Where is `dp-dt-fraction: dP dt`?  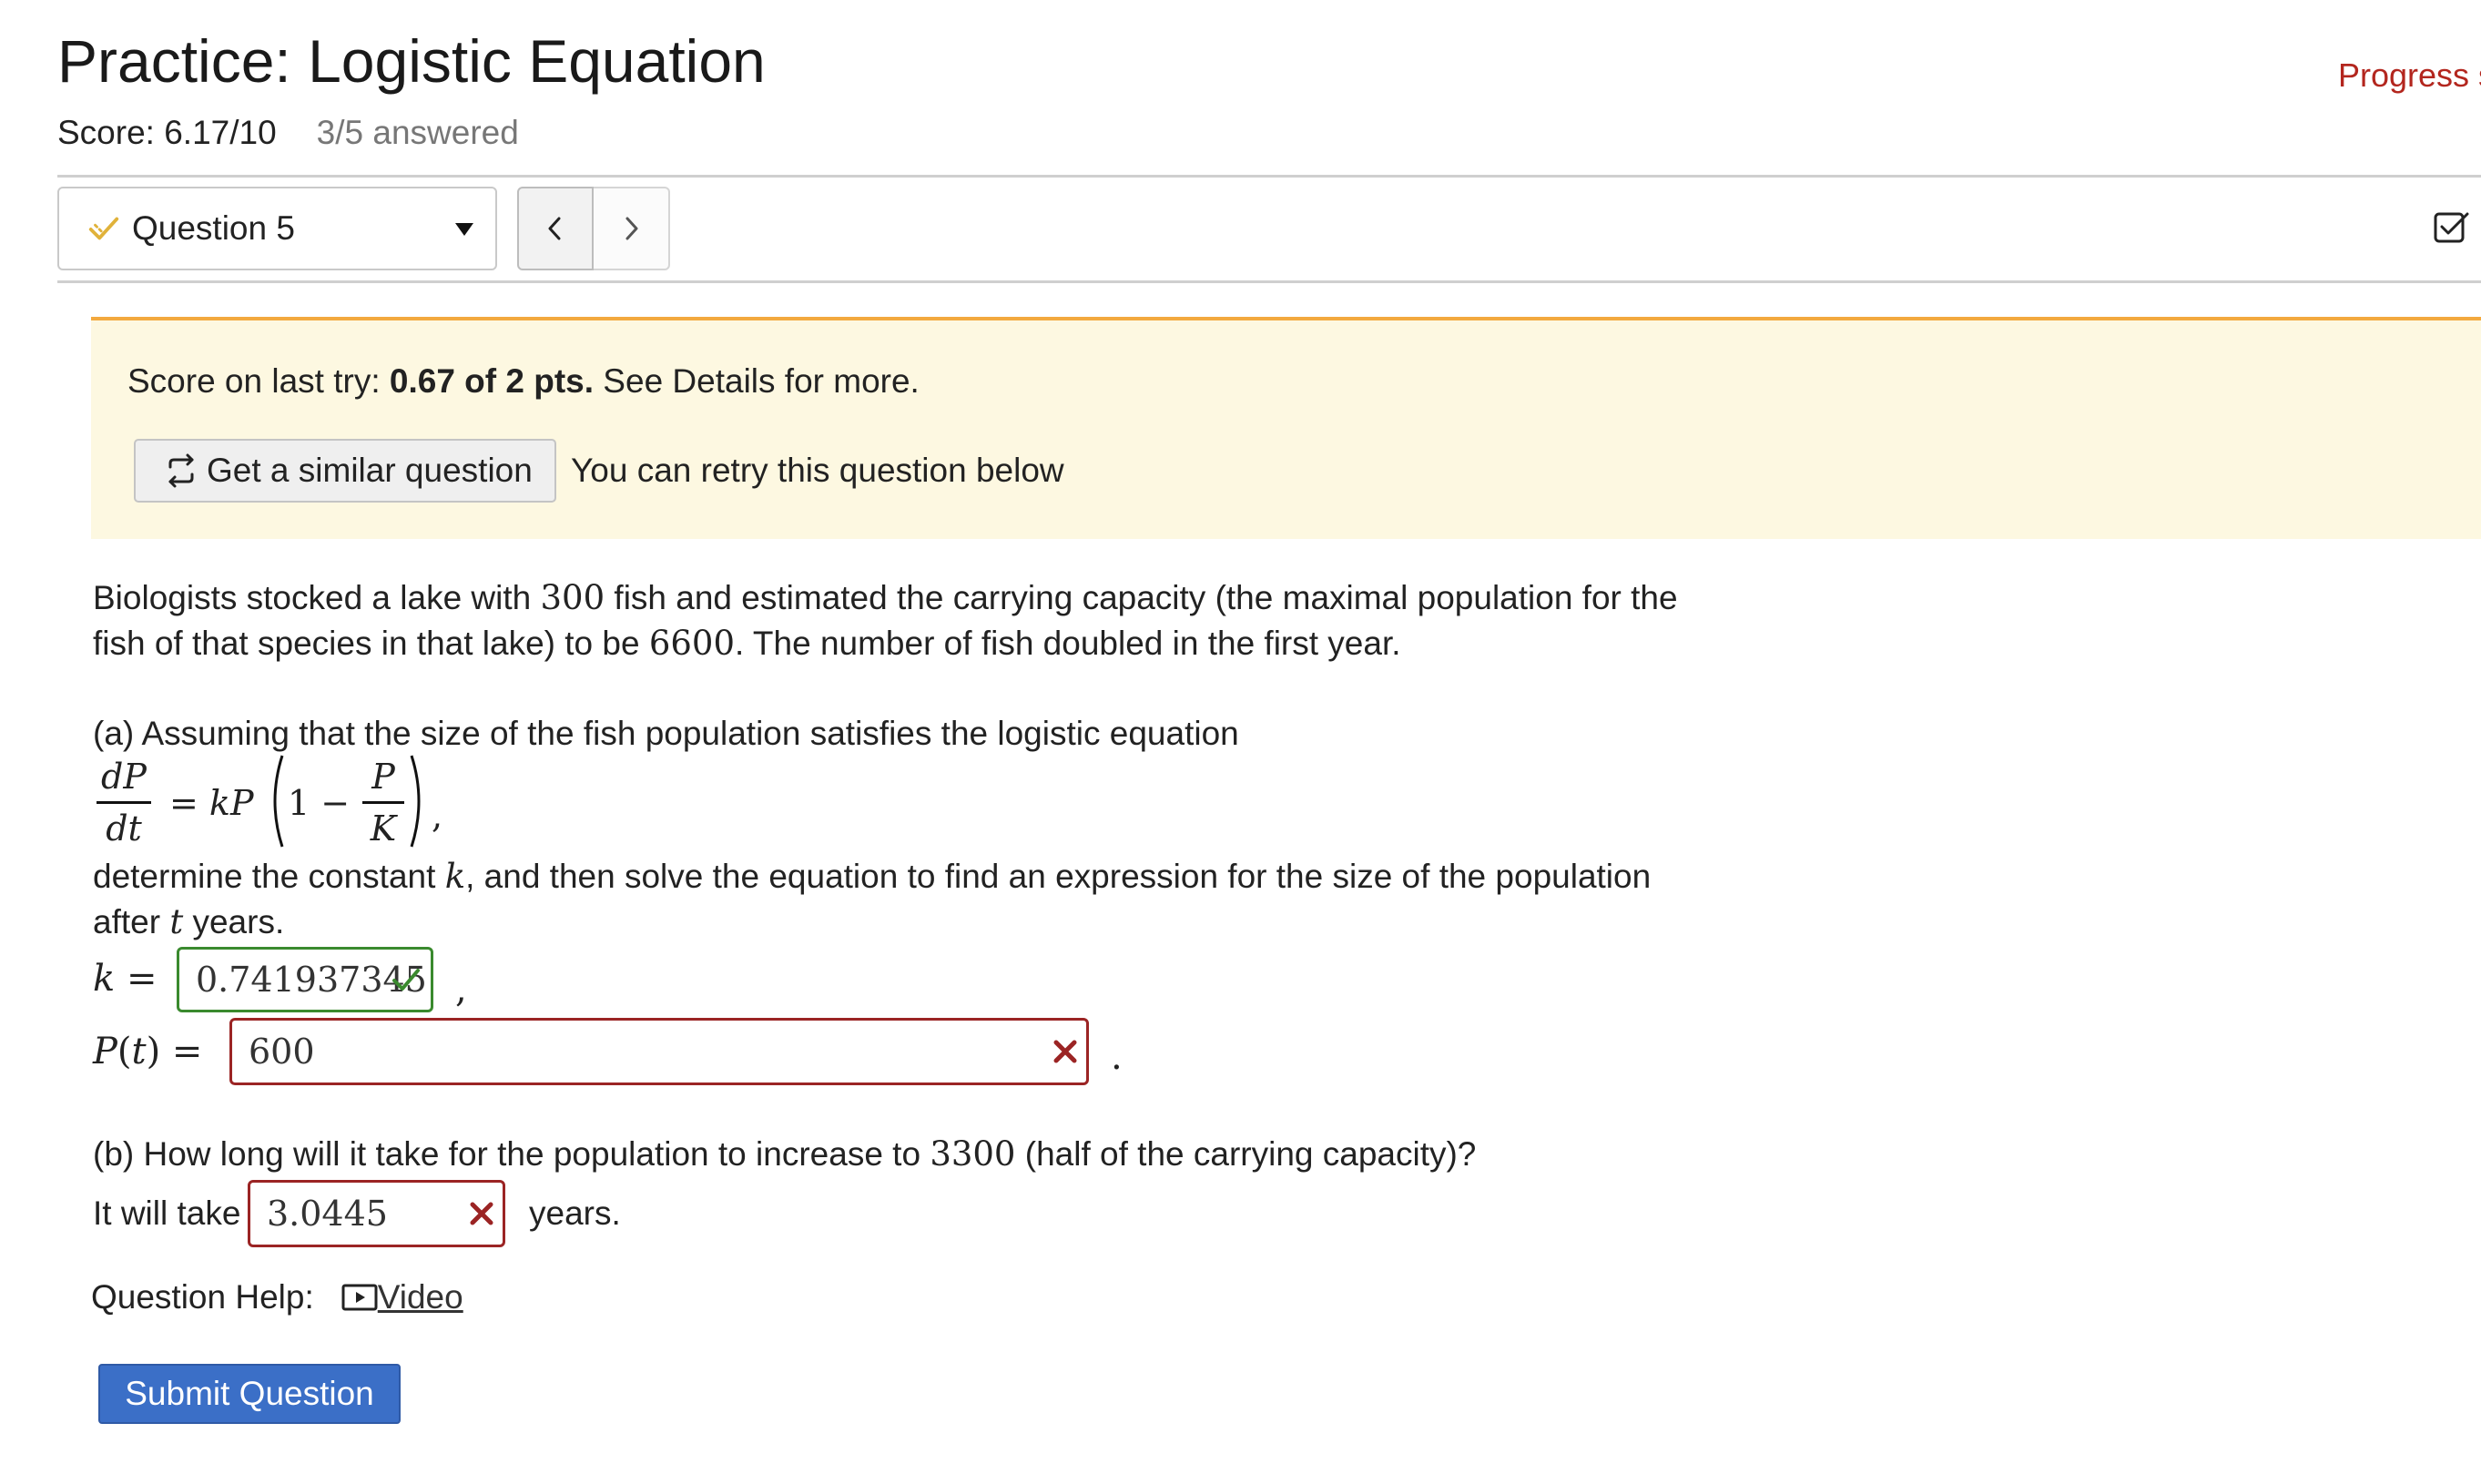
dp-dt-fraction: dP dt is located at coordinates (124, 802).